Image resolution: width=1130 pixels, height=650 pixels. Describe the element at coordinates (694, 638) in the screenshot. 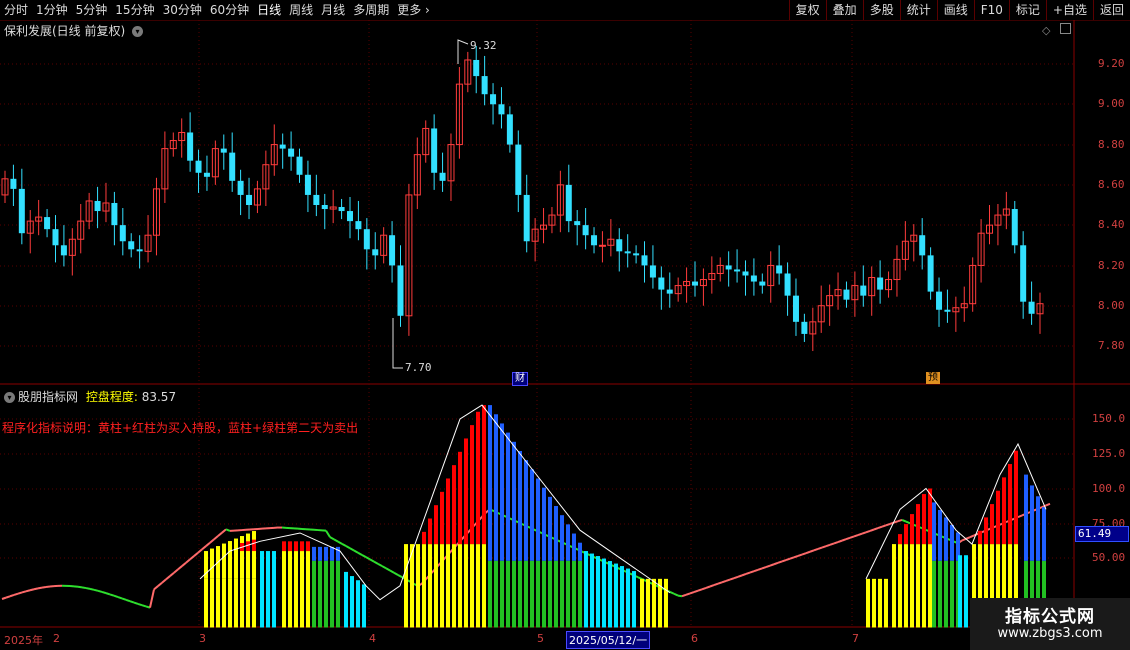

I see `date-label: 6` at that location.